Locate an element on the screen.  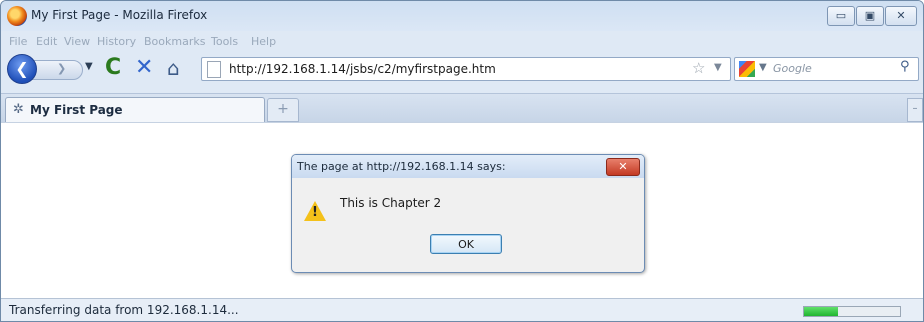
tab-list-button: – is located at coordinates (915, 110).